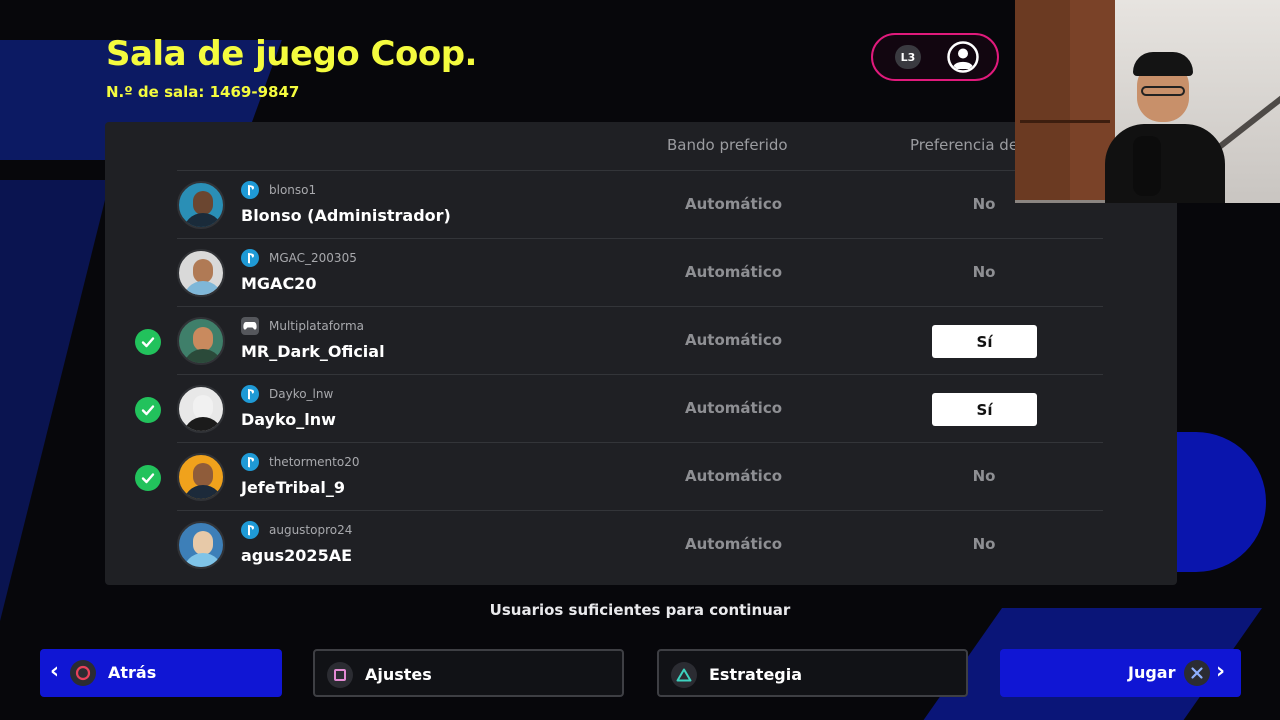 The image size is (1280, 720). I want to click on player-name: Blonso (Administrador), so click(346, 215).